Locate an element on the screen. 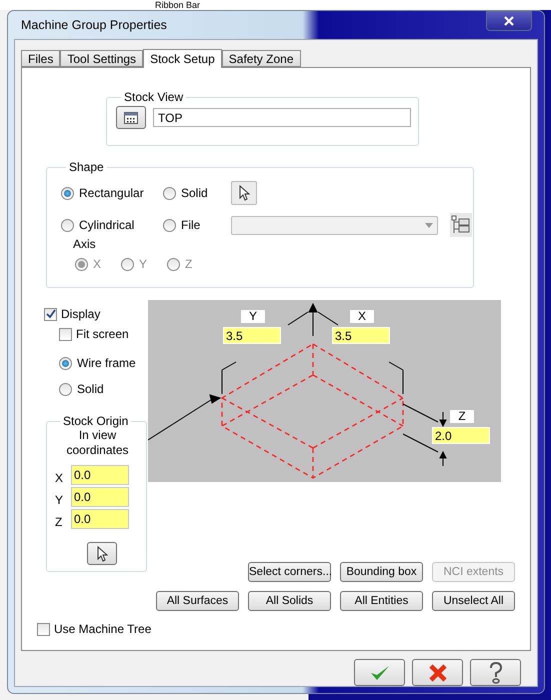 The height and width of the screenshot is (700, 551). render-mode-radio: Solid is located at coordinates (103, 389).